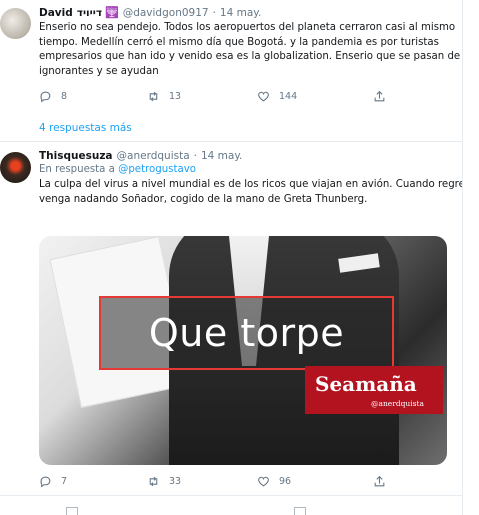 The image size is (479, 515). I want to click on retweet-button: 33, so click(202, 481).